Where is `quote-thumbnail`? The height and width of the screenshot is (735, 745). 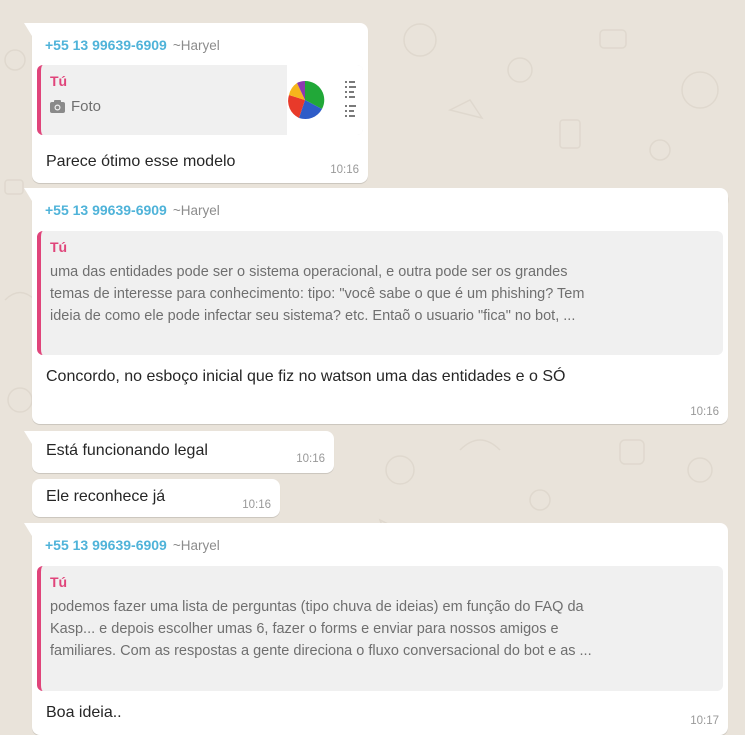
quote-thumbnail is located at coordinates (325, 100).